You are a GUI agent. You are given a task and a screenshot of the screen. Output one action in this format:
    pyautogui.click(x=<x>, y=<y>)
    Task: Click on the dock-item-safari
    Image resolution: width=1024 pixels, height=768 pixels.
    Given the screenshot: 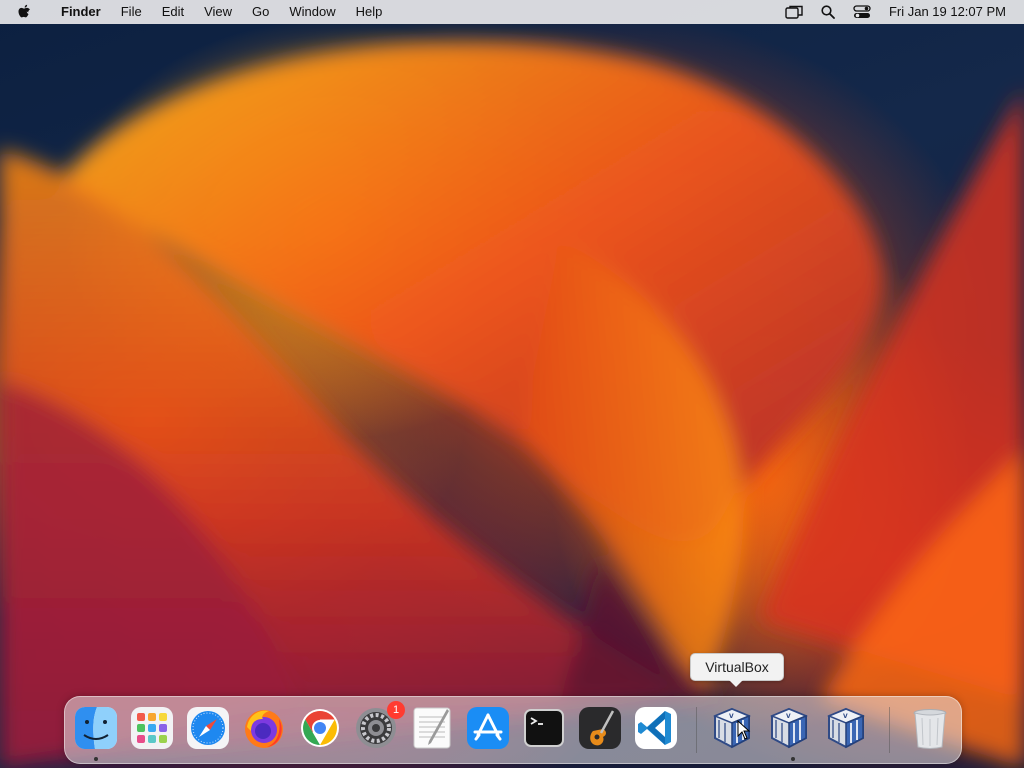 What is the action you would take?
    pyautogui.click(x=208, y=728)
    